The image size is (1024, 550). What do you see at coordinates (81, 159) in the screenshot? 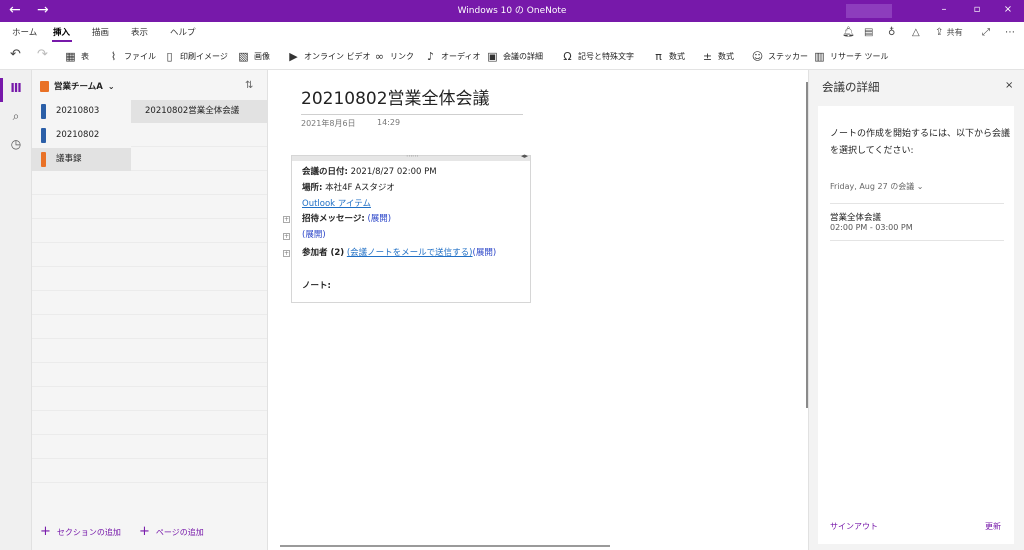
I see `section-item-selected: 議事録` at bounding box center [81, 159].